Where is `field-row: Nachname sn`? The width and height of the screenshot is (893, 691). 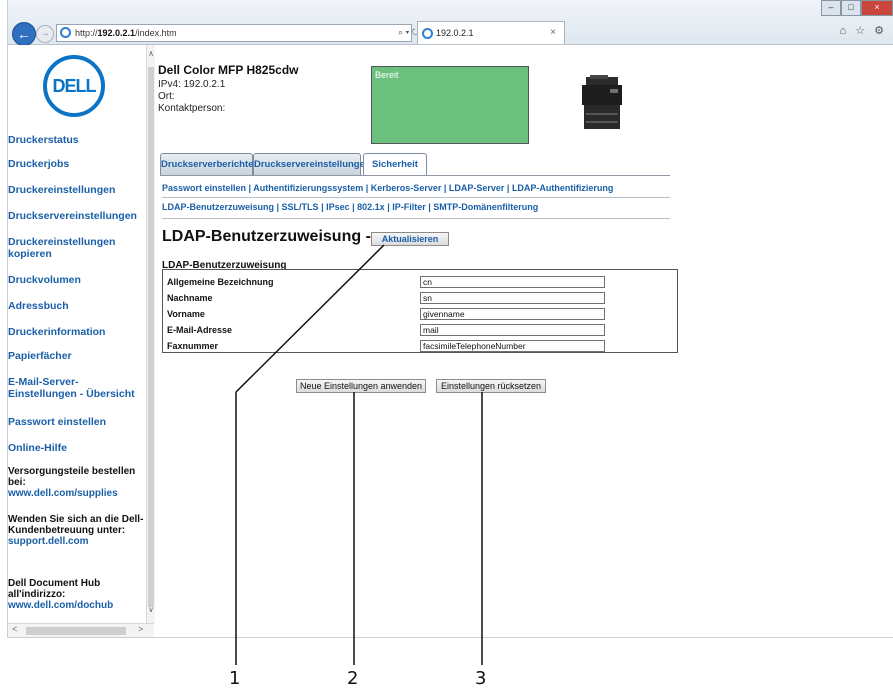
field-row: Nachname sn is located at coordinates (421, 299).